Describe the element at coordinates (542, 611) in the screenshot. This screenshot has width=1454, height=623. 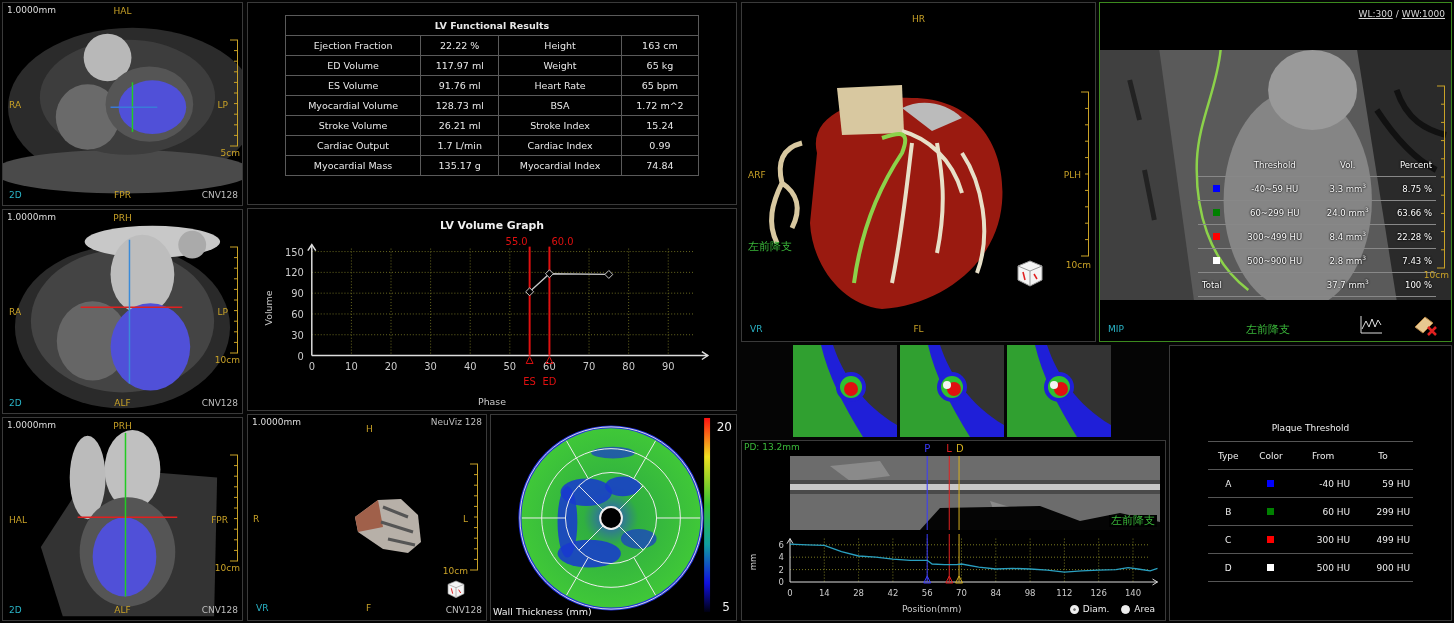
I see `map-caption: Wall Thickness (mm)` at that location.